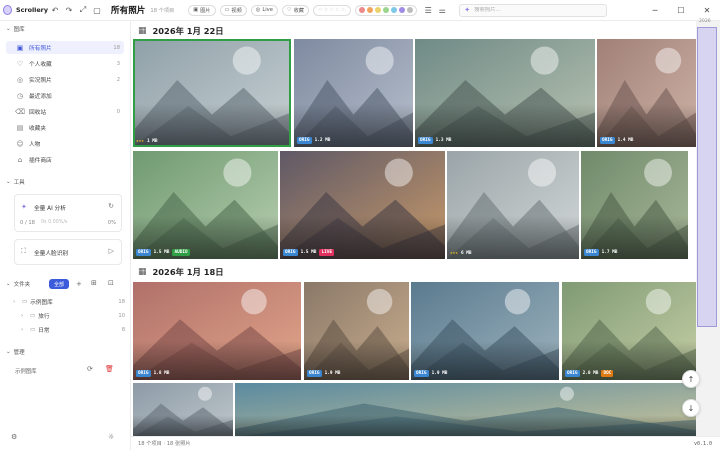  What do you see at coordinates (428, 10) in the screenshot?
I see `filter-icon: ☰` at bounding box center [428, 10].